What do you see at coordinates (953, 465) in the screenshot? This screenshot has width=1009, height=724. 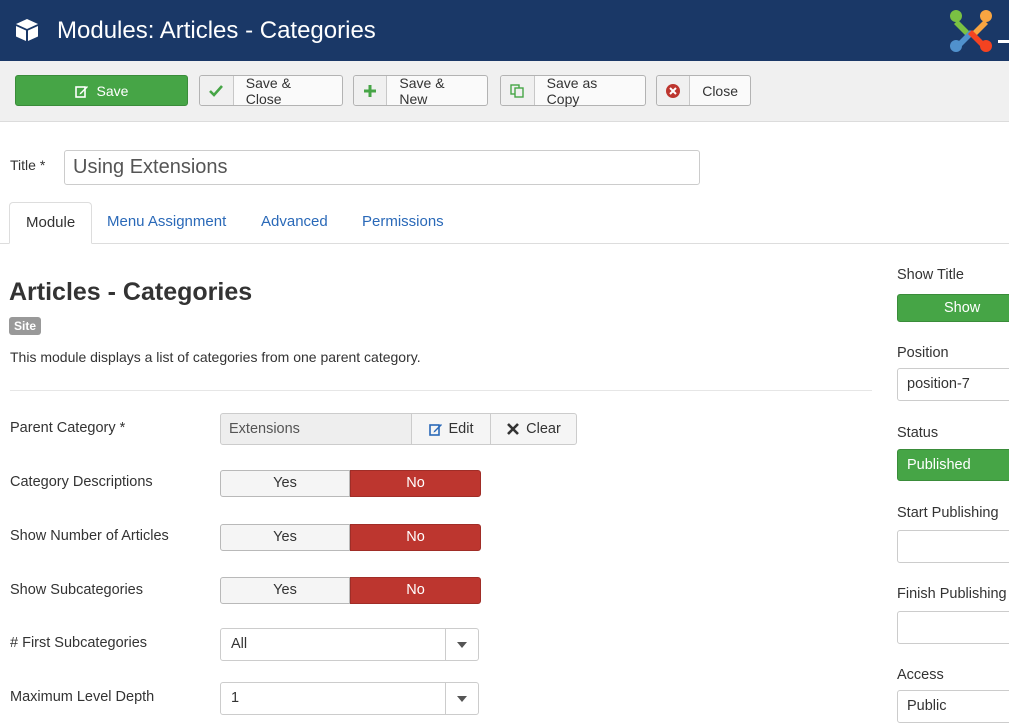 I see `status-select: Published` at bounding box center [953, 465].